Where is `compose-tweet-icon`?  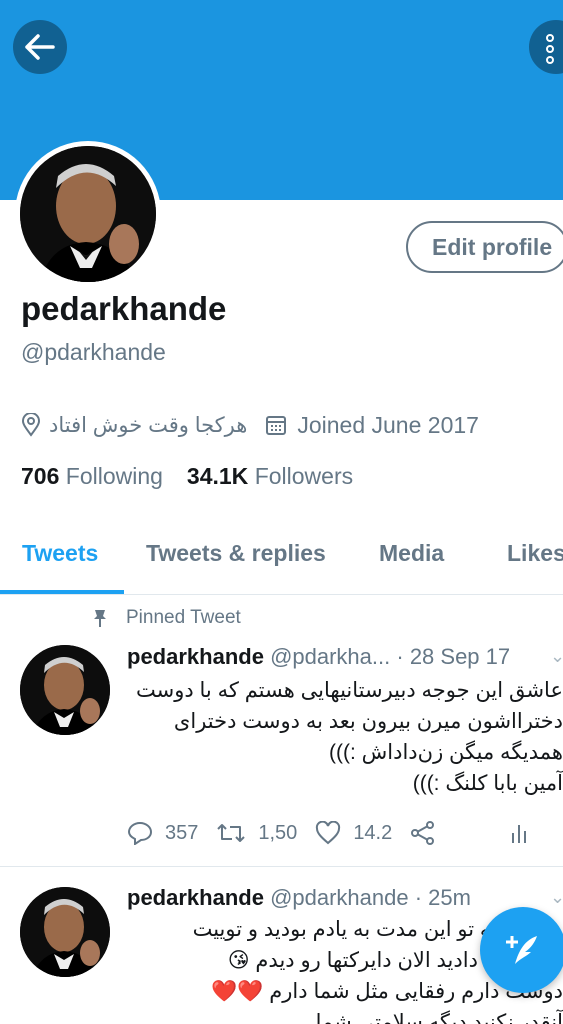
compose-tweet-icon is located at coordinates (521, 950).